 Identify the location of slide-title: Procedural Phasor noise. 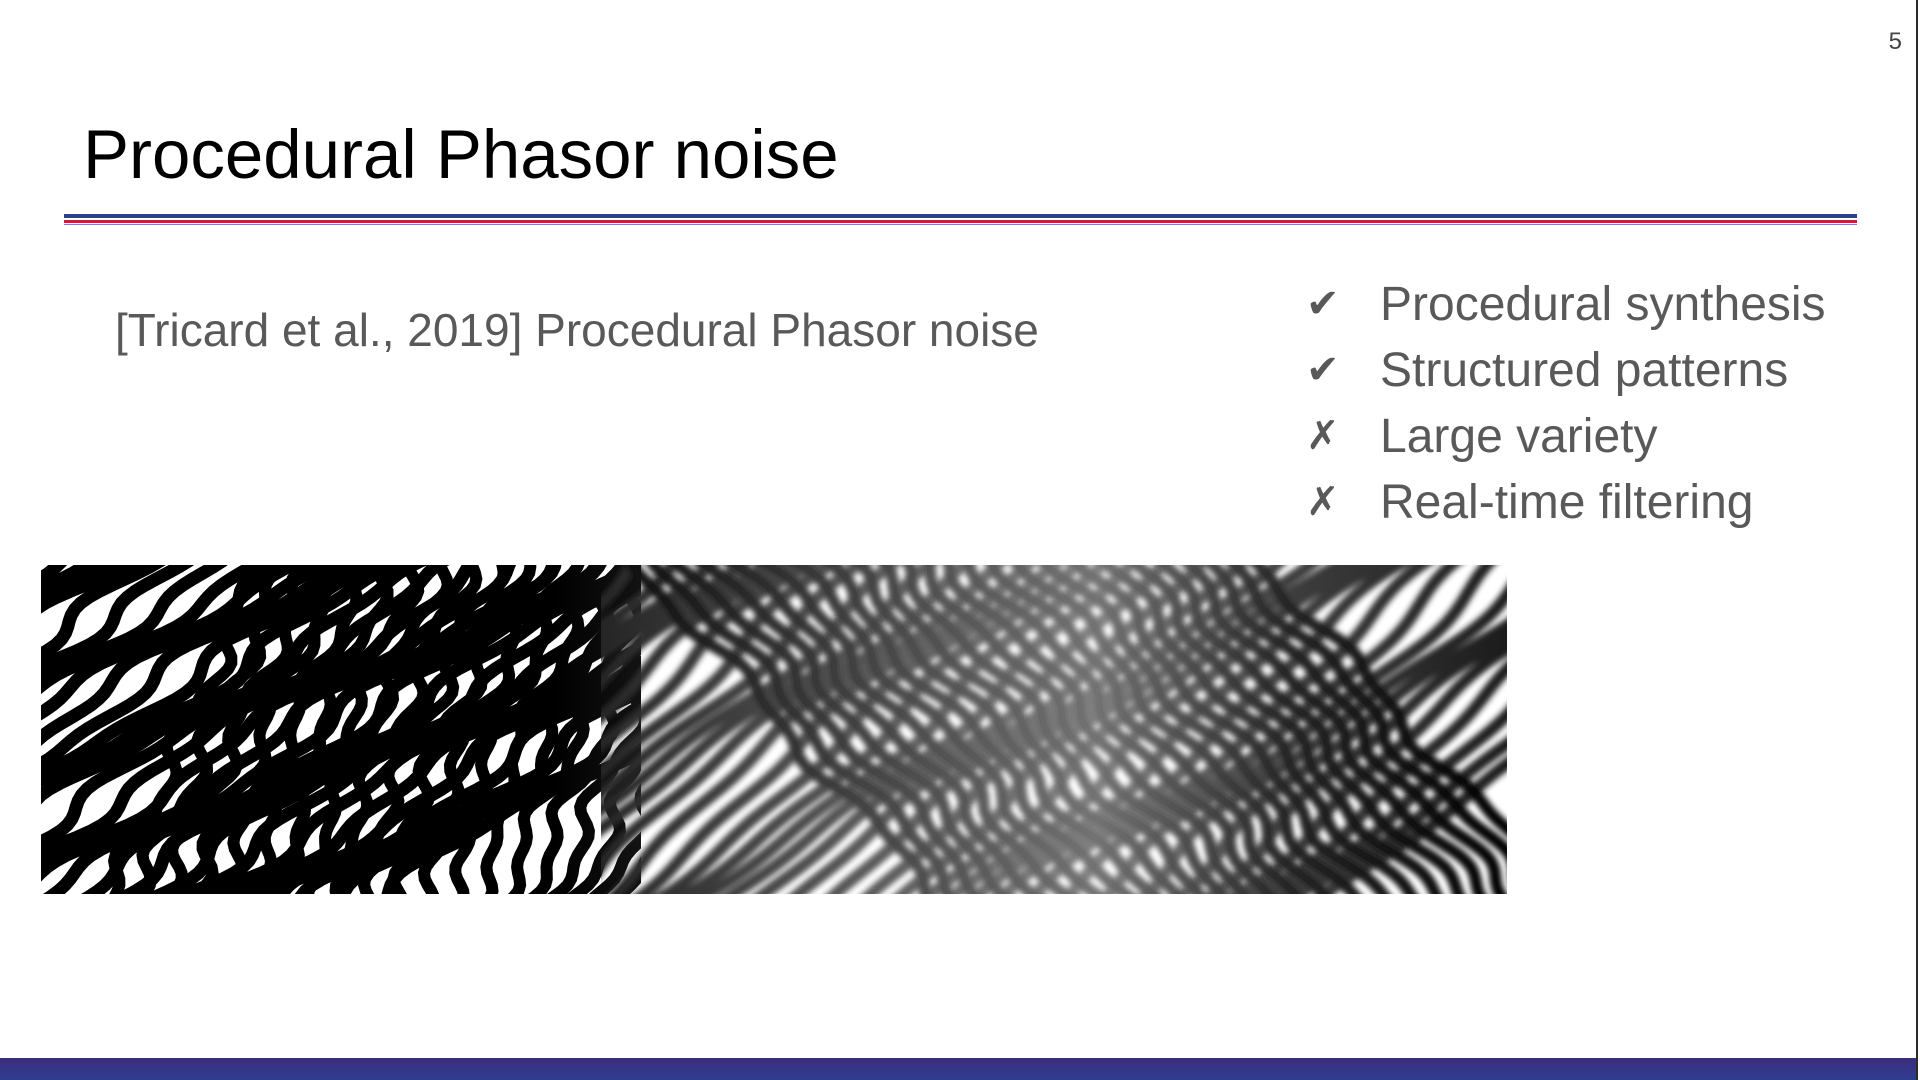
(461, 154).